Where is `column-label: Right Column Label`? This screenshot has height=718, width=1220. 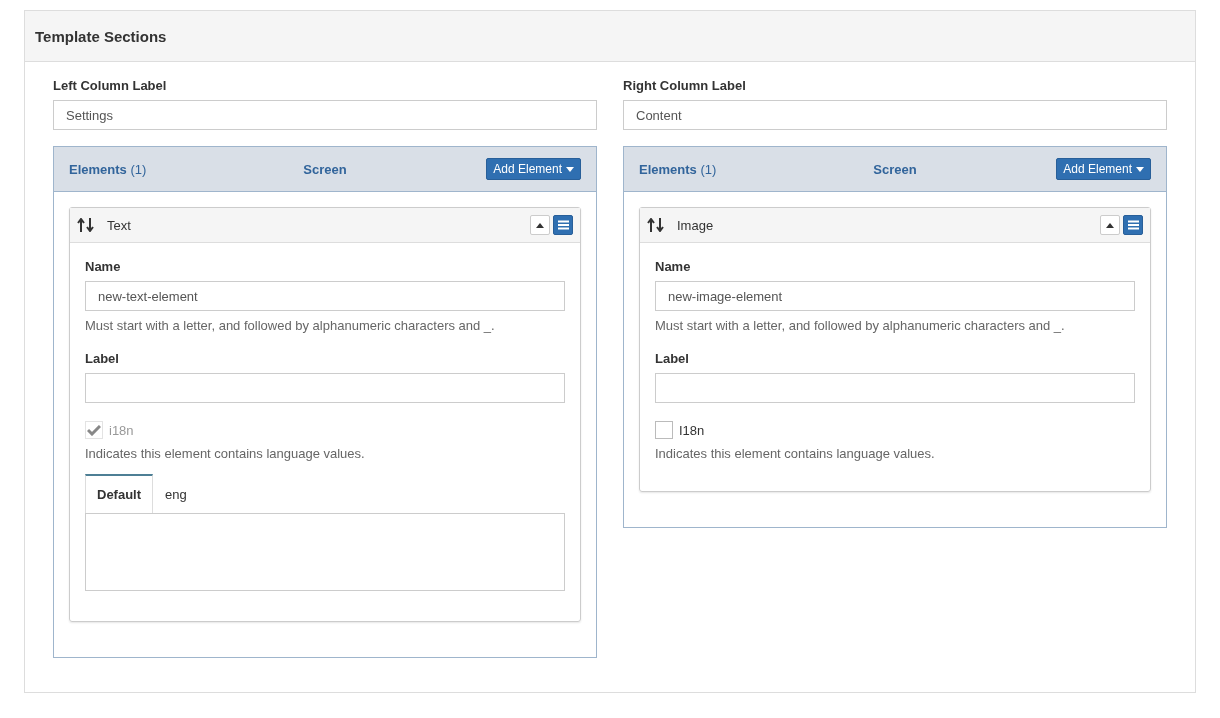
column-label: Right Column Label is located at coordinates (685, 85).